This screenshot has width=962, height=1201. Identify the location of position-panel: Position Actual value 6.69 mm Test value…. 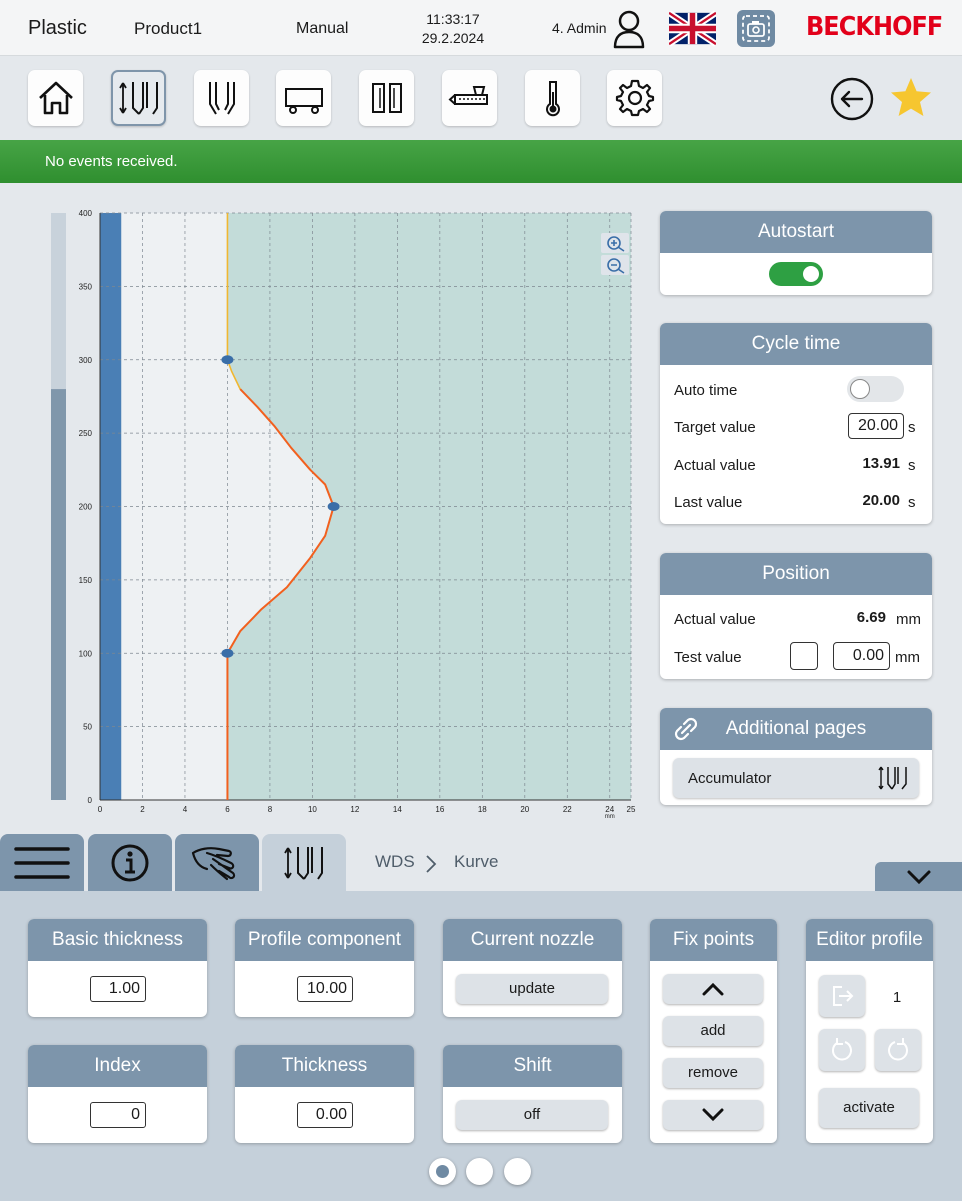
(796, 616).